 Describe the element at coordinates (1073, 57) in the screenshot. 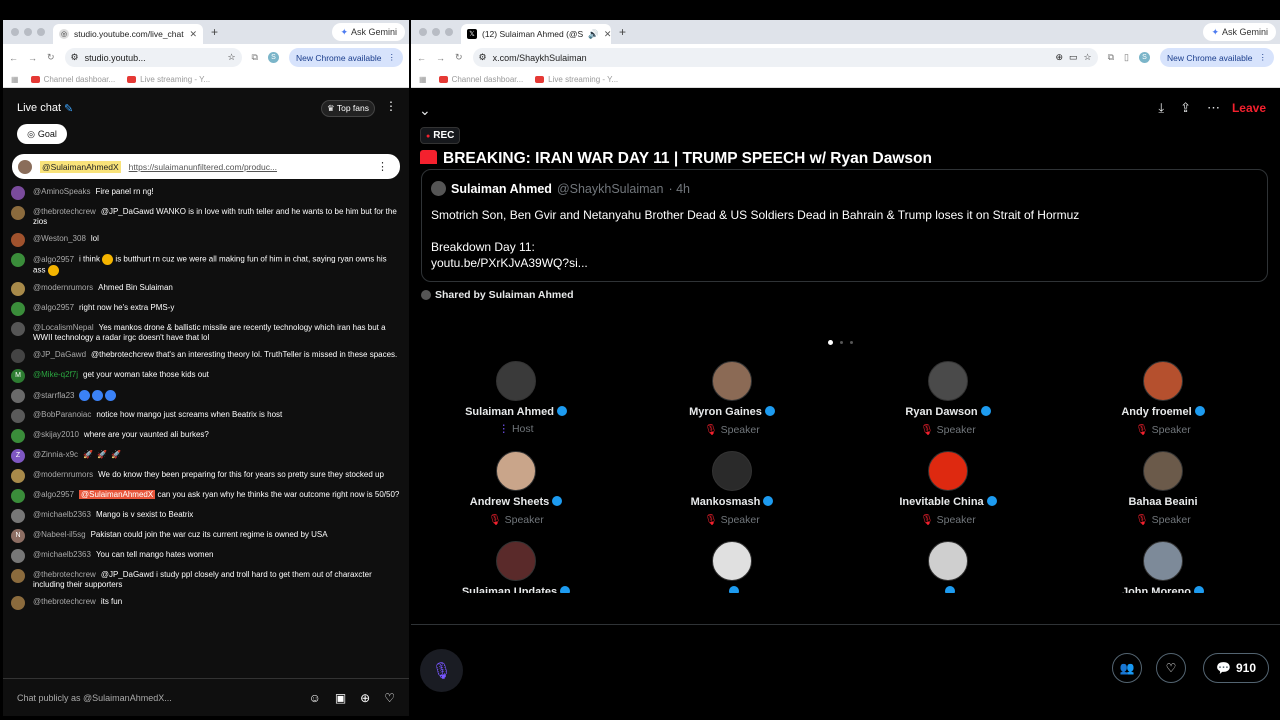

I see `cast-icon: ▭` at that location.